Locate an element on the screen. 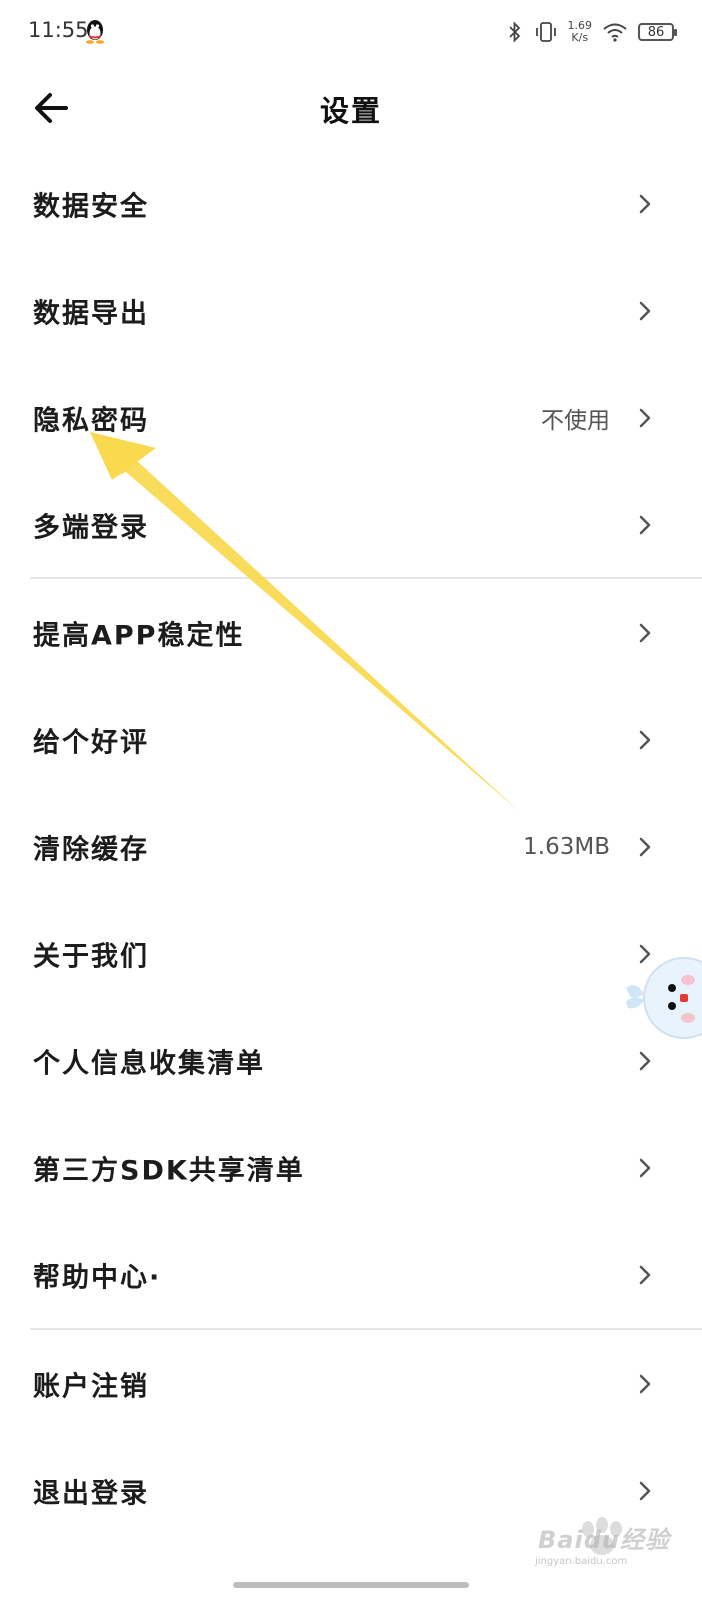 This screenshot has width=702, height=1600. page-title: 设置 is located at coordinates (350, 111).